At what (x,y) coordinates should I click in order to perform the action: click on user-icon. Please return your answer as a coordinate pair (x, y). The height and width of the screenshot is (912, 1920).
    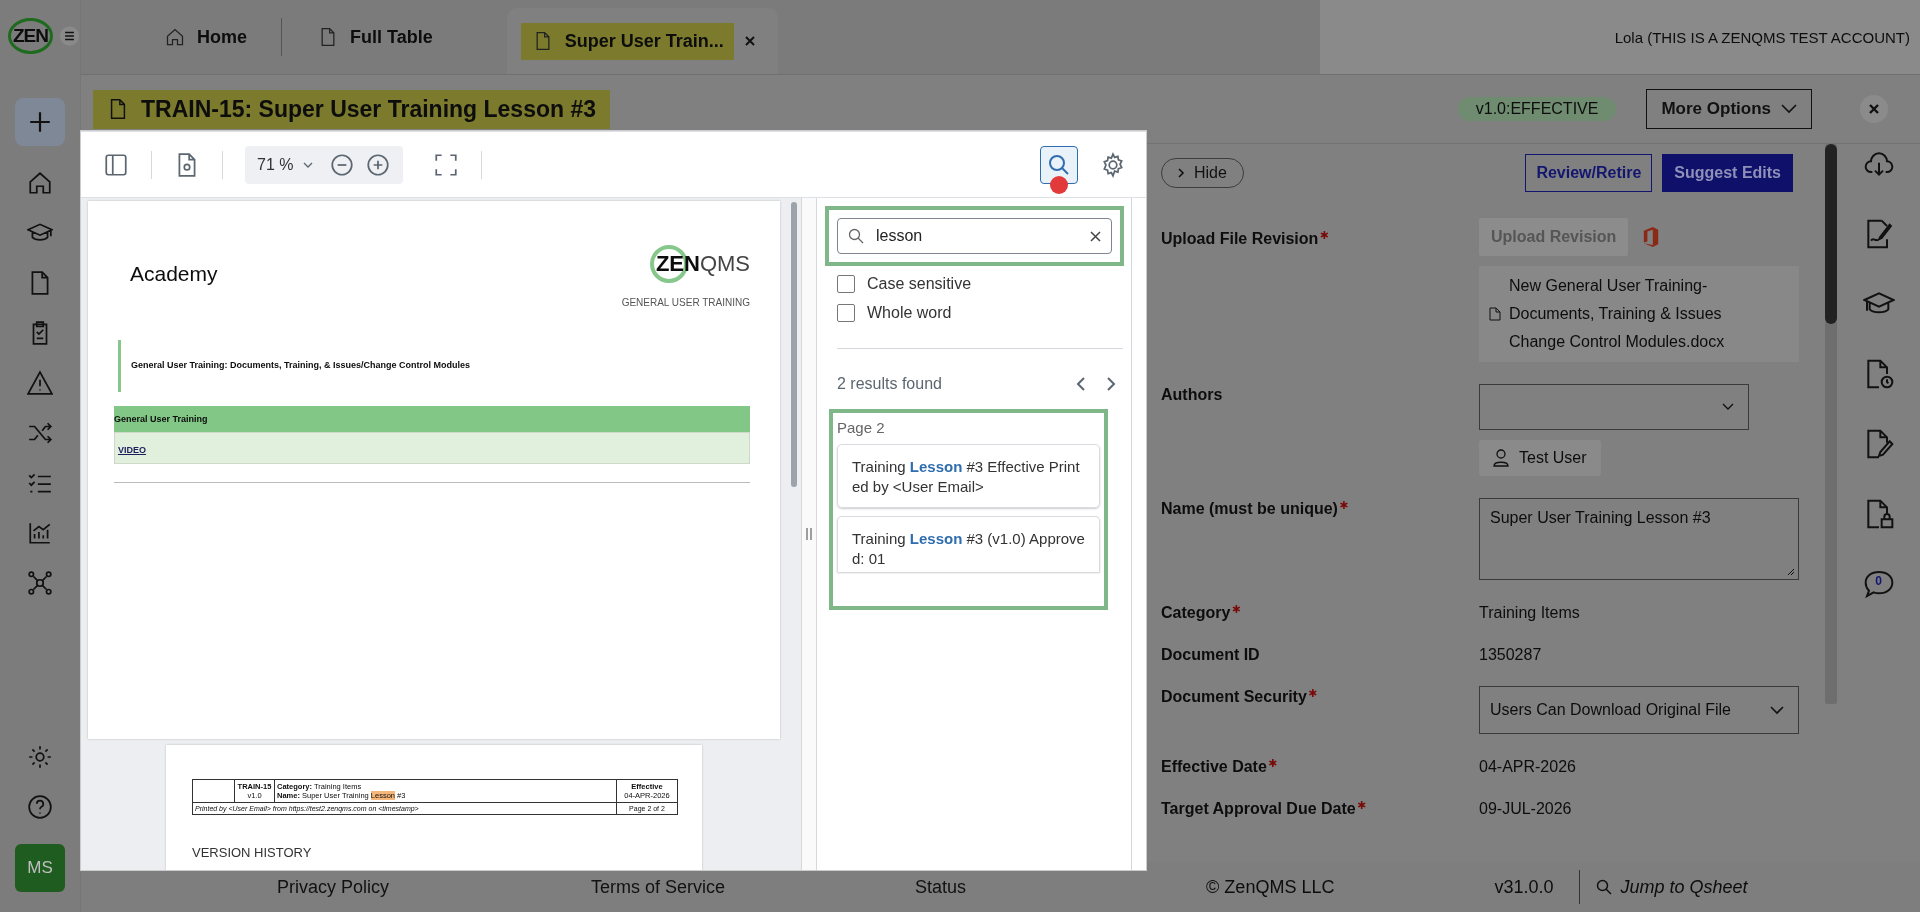
    Looking at the image, I should click on (1501, 458).